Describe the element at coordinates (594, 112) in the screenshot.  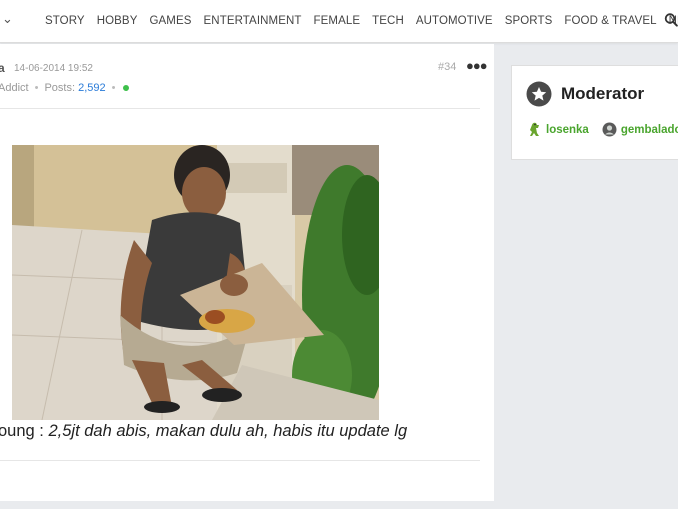
I see `moderator-panel: Moderator losenka gembalado` at that location.